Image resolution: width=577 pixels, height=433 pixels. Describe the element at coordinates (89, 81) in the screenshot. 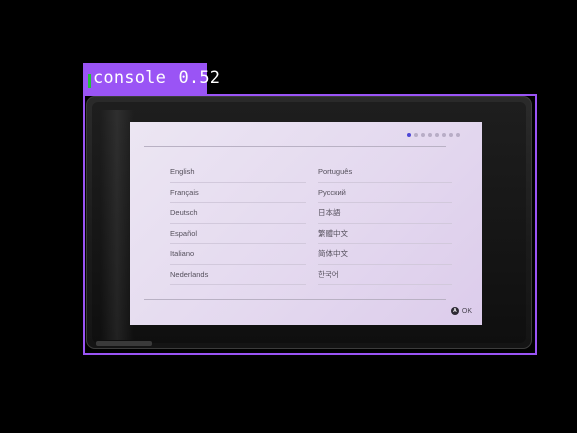

I see `label-marker` at that location.